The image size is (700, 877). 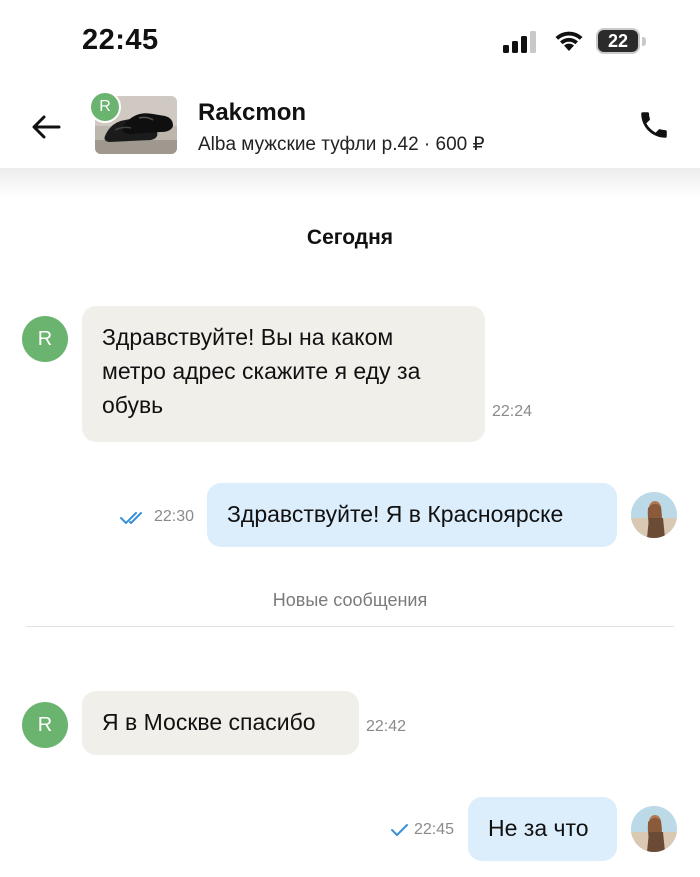 I want to click on cellular-signal-icon, so click(x=519, y=42).